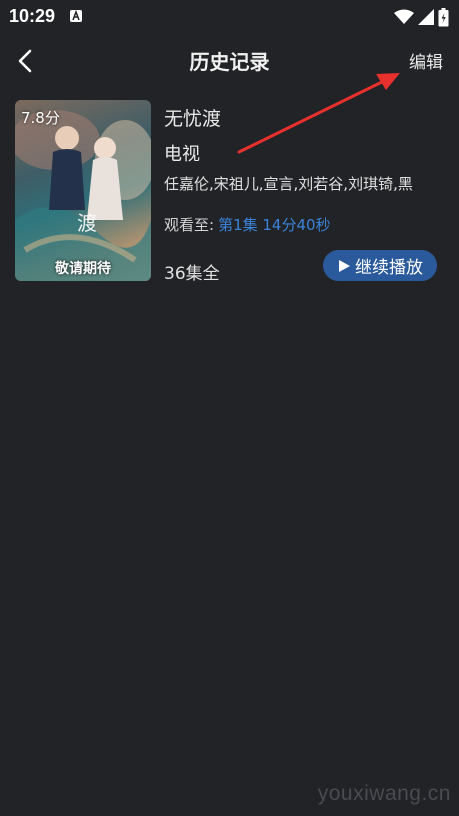 This screenshot has width=459, height=816. Describe the element at coordinates (192, 274) in the screenshot. I see `episode-count: 36集全` at that location.